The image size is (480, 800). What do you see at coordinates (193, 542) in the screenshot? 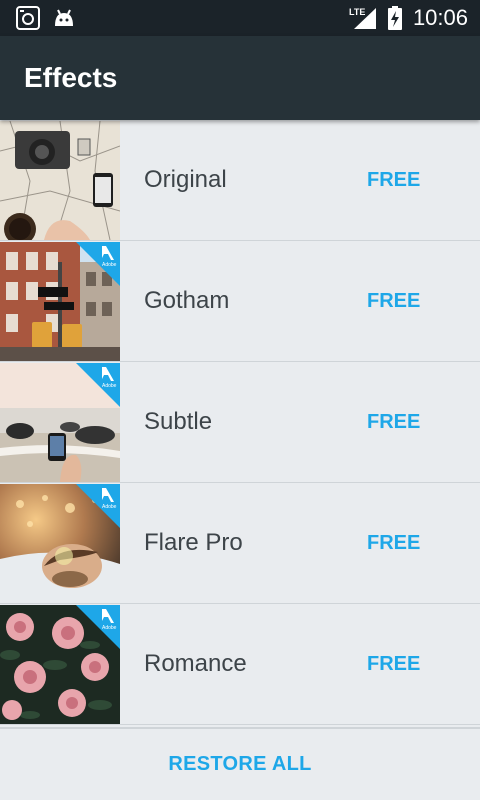
I see `effect-name: Flare Pro` at bounding box center [193, 542].